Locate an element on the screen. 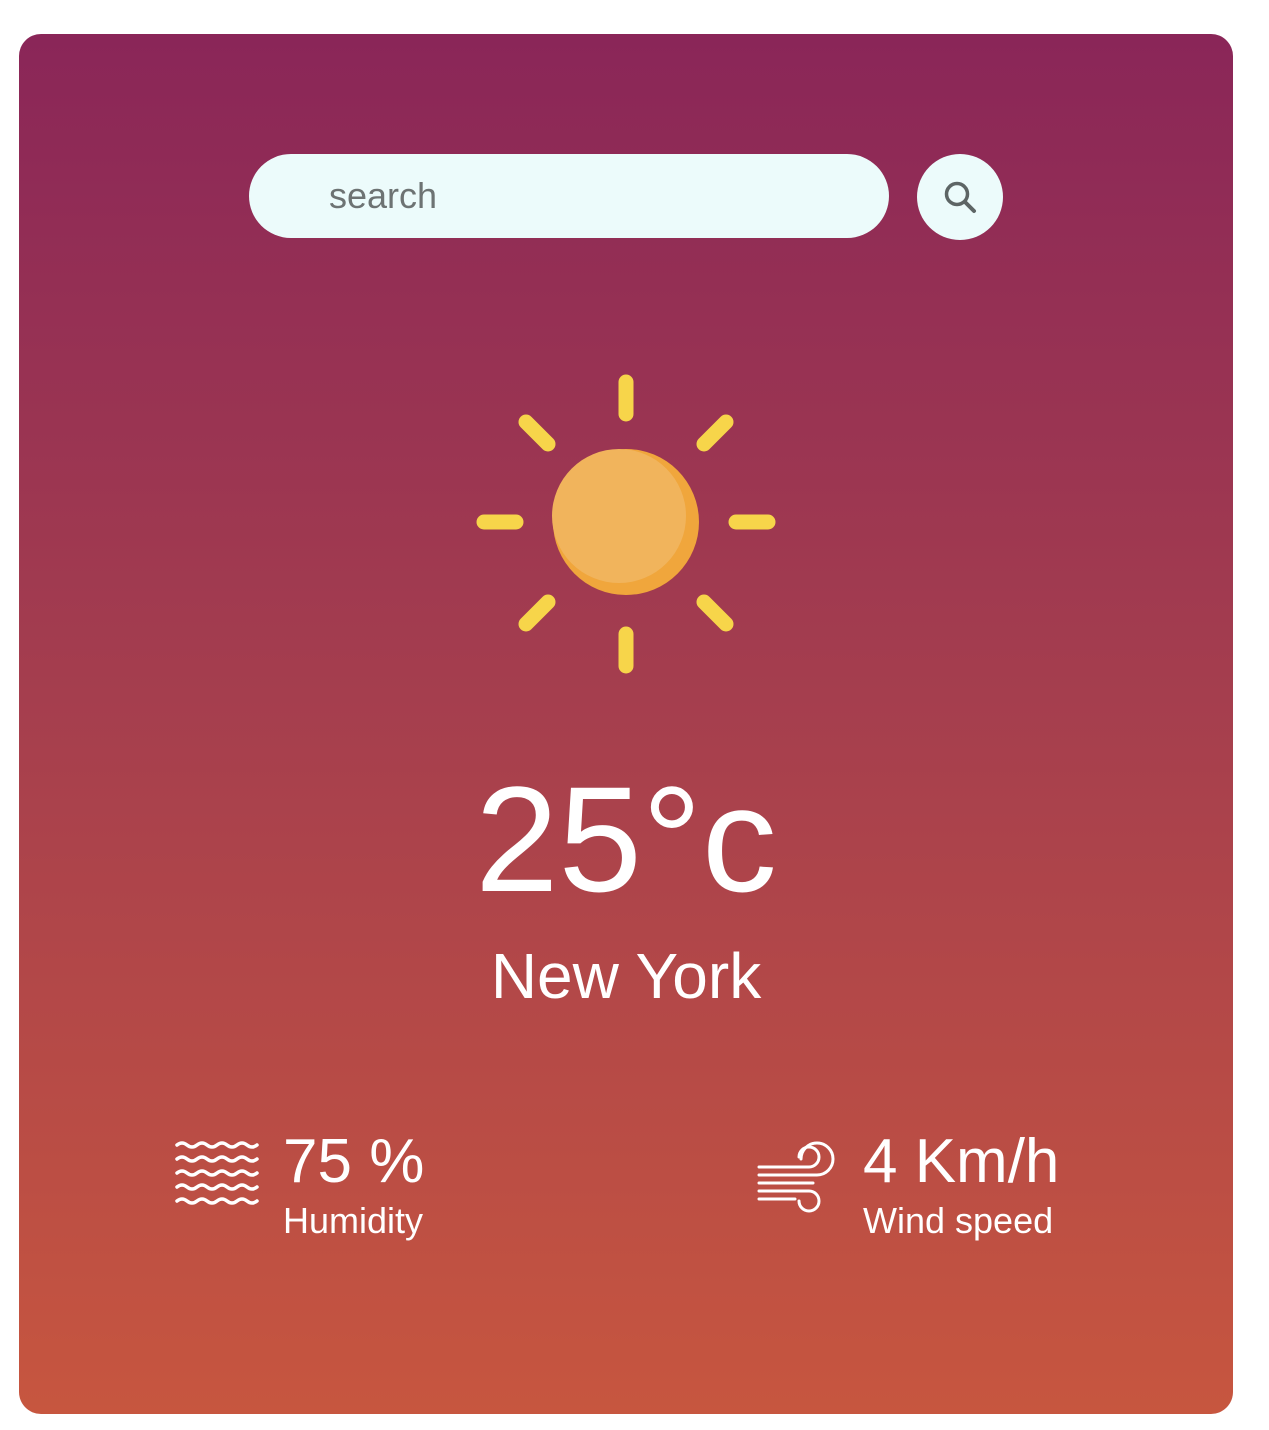 Image resolution: width=1269 pixels, height=1430 pixels. humidity-stat: 75 % Humidity is located at coordinates (299, 1184).